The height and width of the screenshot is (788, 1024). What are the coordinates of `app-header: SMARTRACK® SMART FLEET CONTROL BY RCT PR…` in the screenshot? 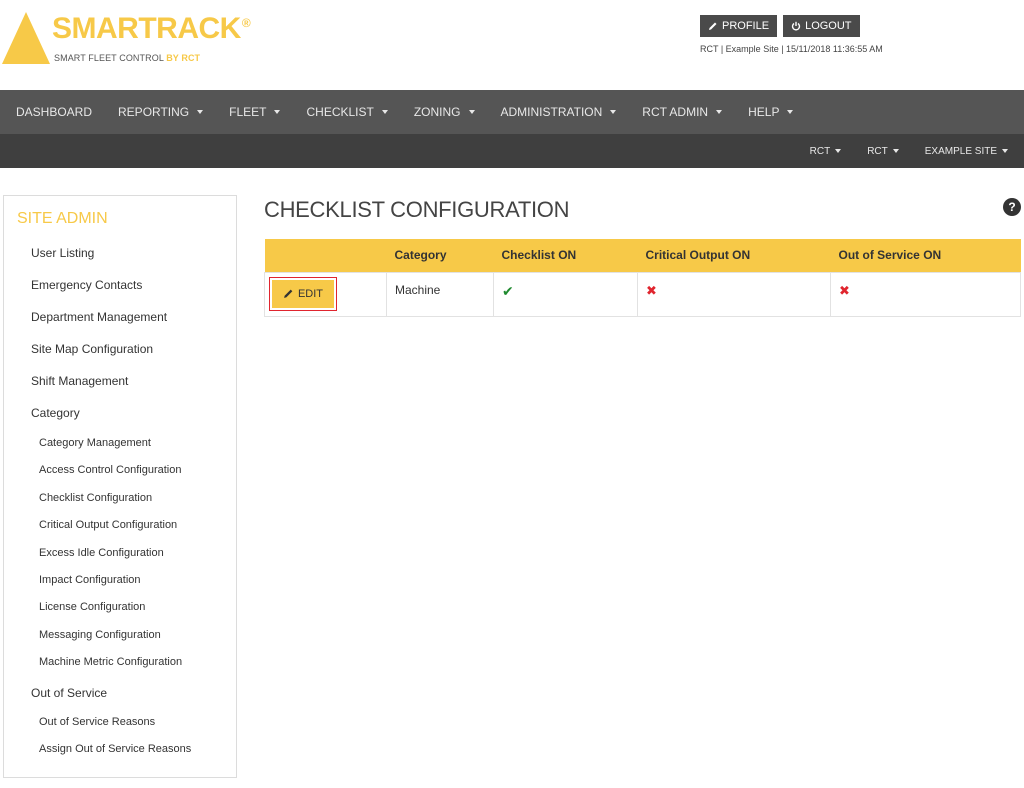 It's located at (512, 45).